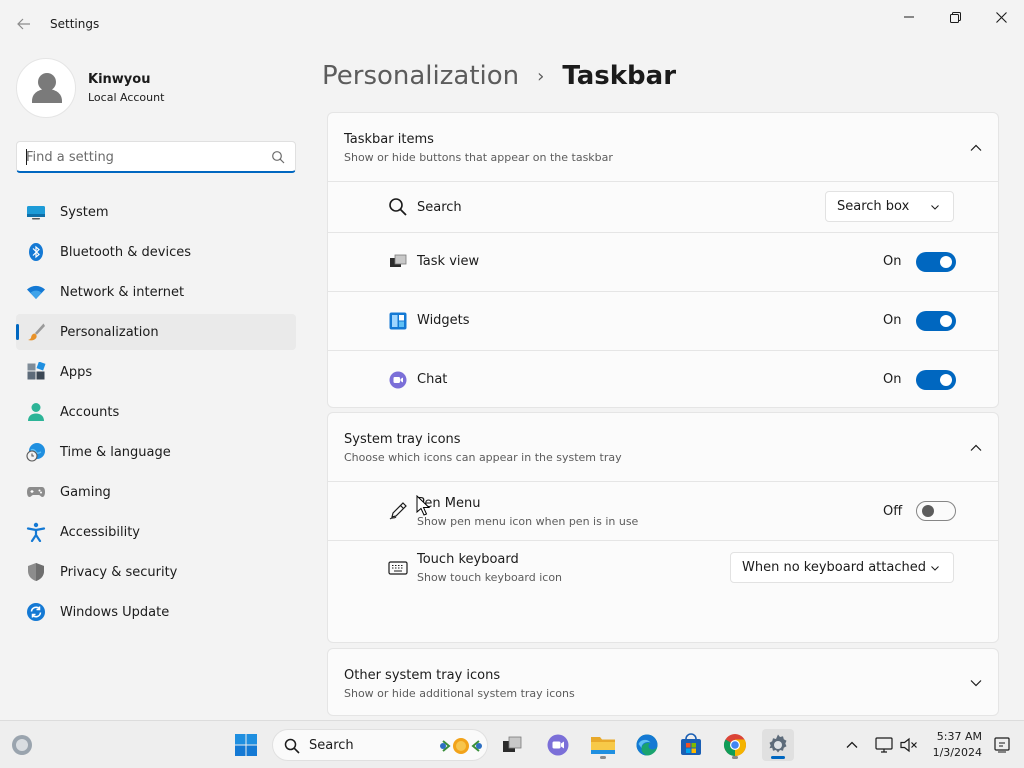 The width and height of the screenshot is (1024, 768). I want to click on sidebar-item-privacy: Privacy & security, so click(156, 572).